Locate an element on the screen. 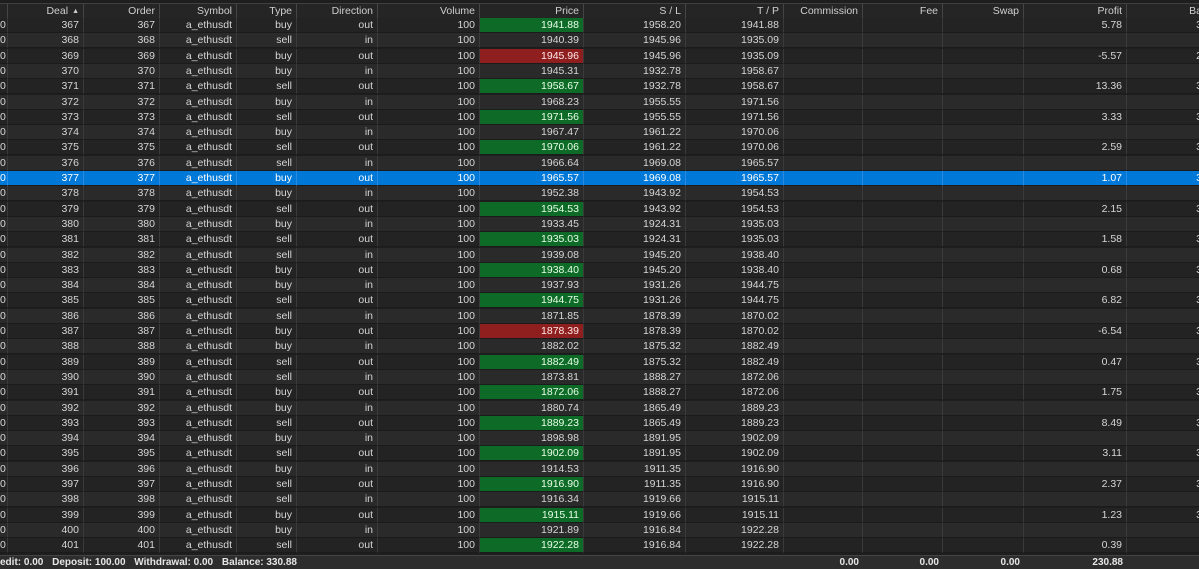 The width and height of the screenshot is (1199, 569). column-header-volume: Volume is located at coordinates (429, 11).